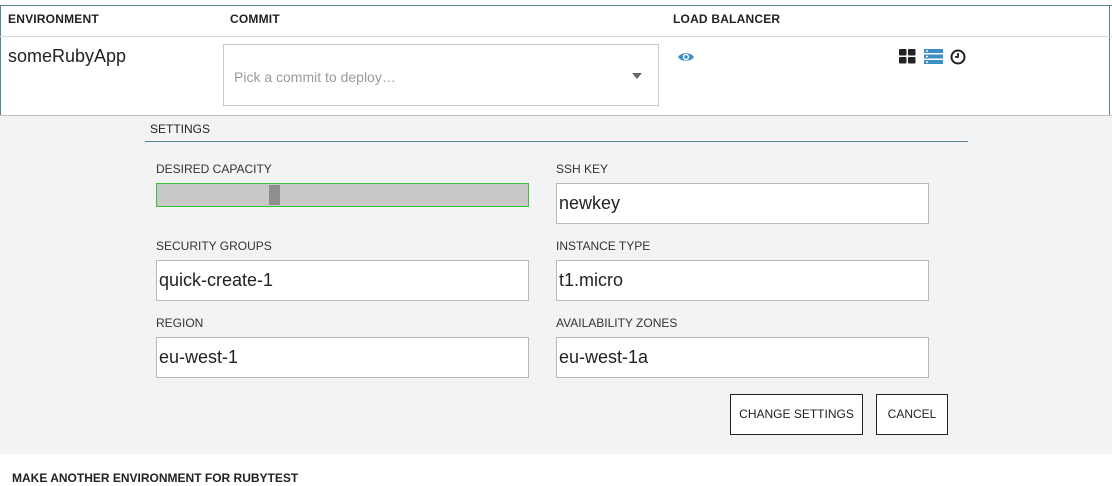 The width and height of the screenshot is (1112, 486). What do you see at coordinates (933, 56) in the screenshot?
I see `list-view-icon` at bounding box center [933, 56].